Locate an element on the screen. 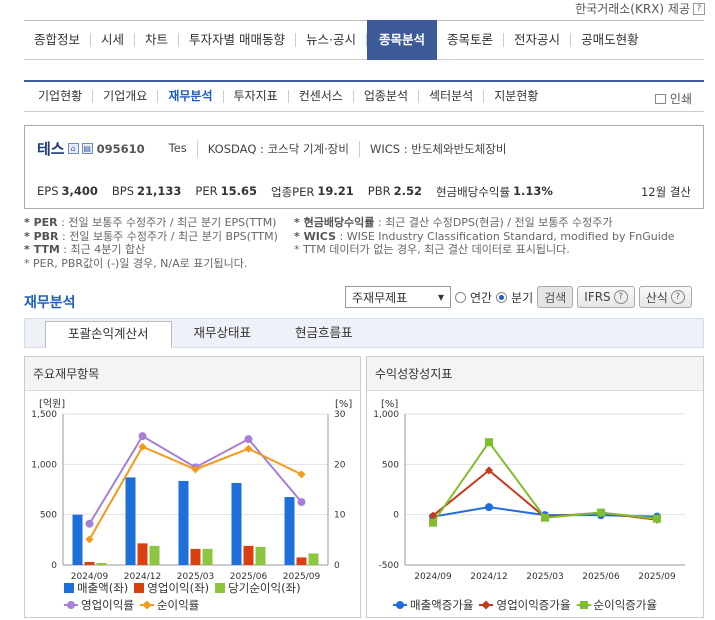 The image size is (715, 620). tab-balance-sheet: 재무상태표 is located at coordinates (223, 334).